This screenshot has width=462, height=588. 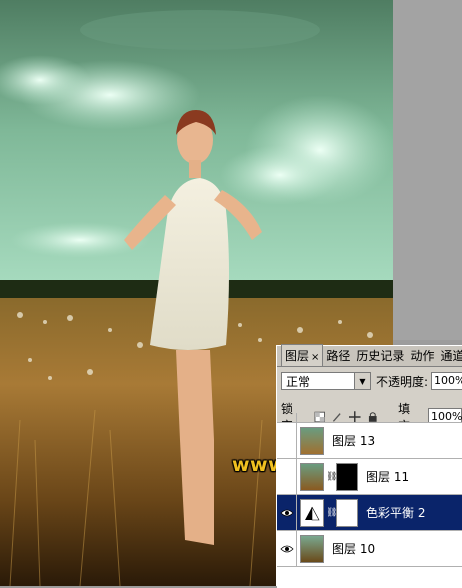 I want to click on opacity-label: 不透明度:, so click(x=402, y=381).